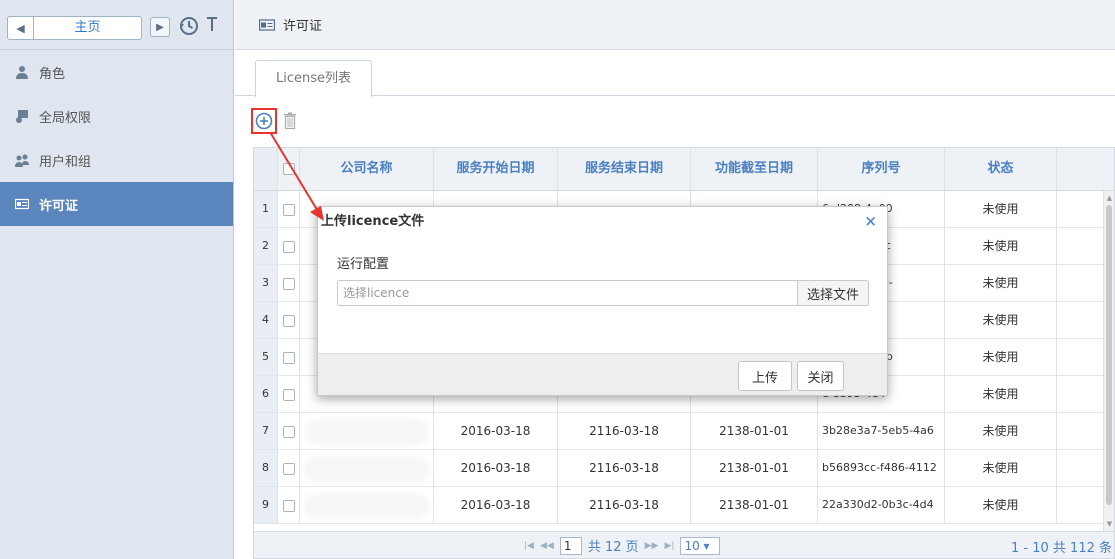 Image resolution: width=1115 pixels, height=559 pixels. I want to click on pagination-controls: |◀ ◀◀ 1 共 12 页 ▶▶ ▶| 10 ▾, so click(622, 545).